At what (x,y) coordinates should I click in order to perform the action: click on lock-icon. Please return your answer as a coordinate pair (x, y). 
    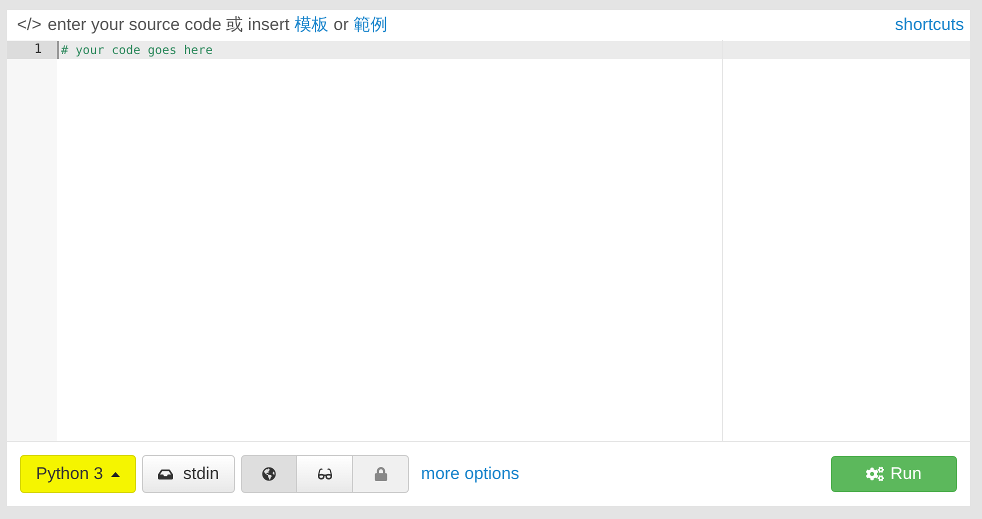
    Looking at the image, I should click on (381, 474).